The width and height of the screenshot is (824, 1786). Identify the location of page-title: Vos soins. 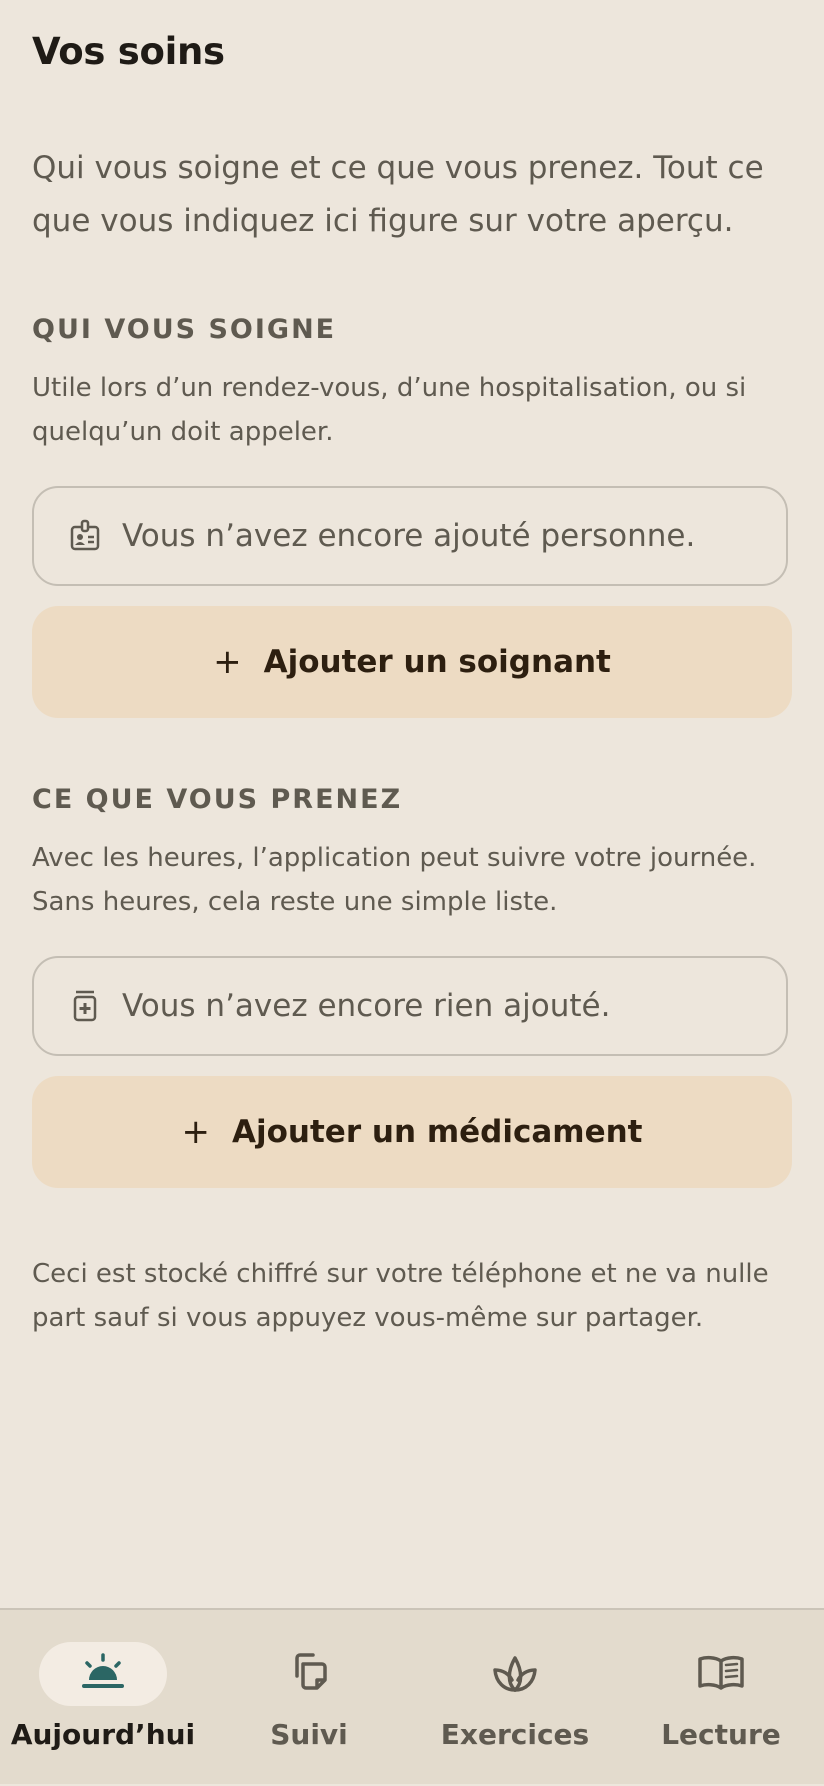
(128, 51).